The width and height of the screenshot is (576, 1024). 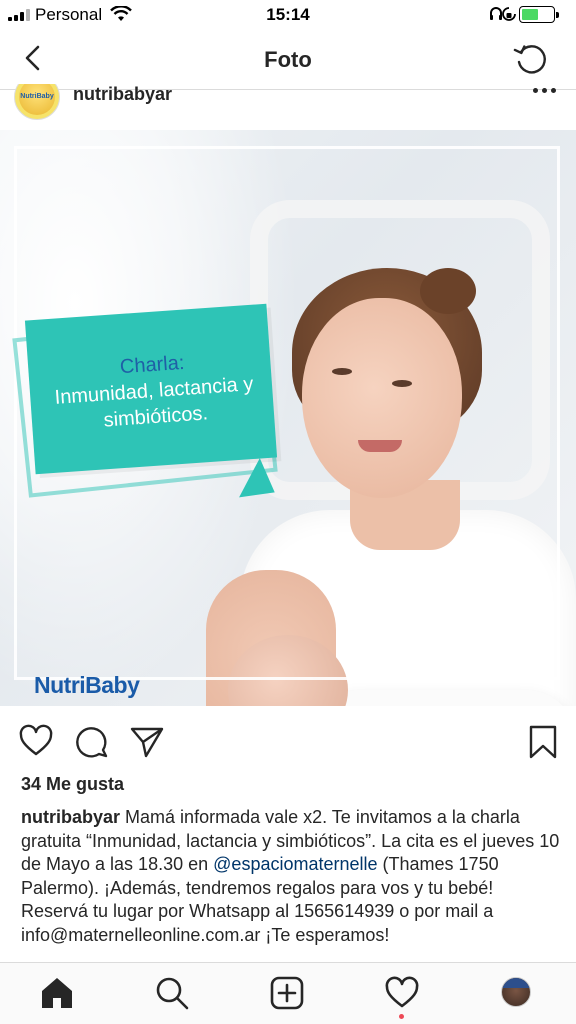 I want to click on brand-logo: NutriBaby, so click(x=87, y=685).